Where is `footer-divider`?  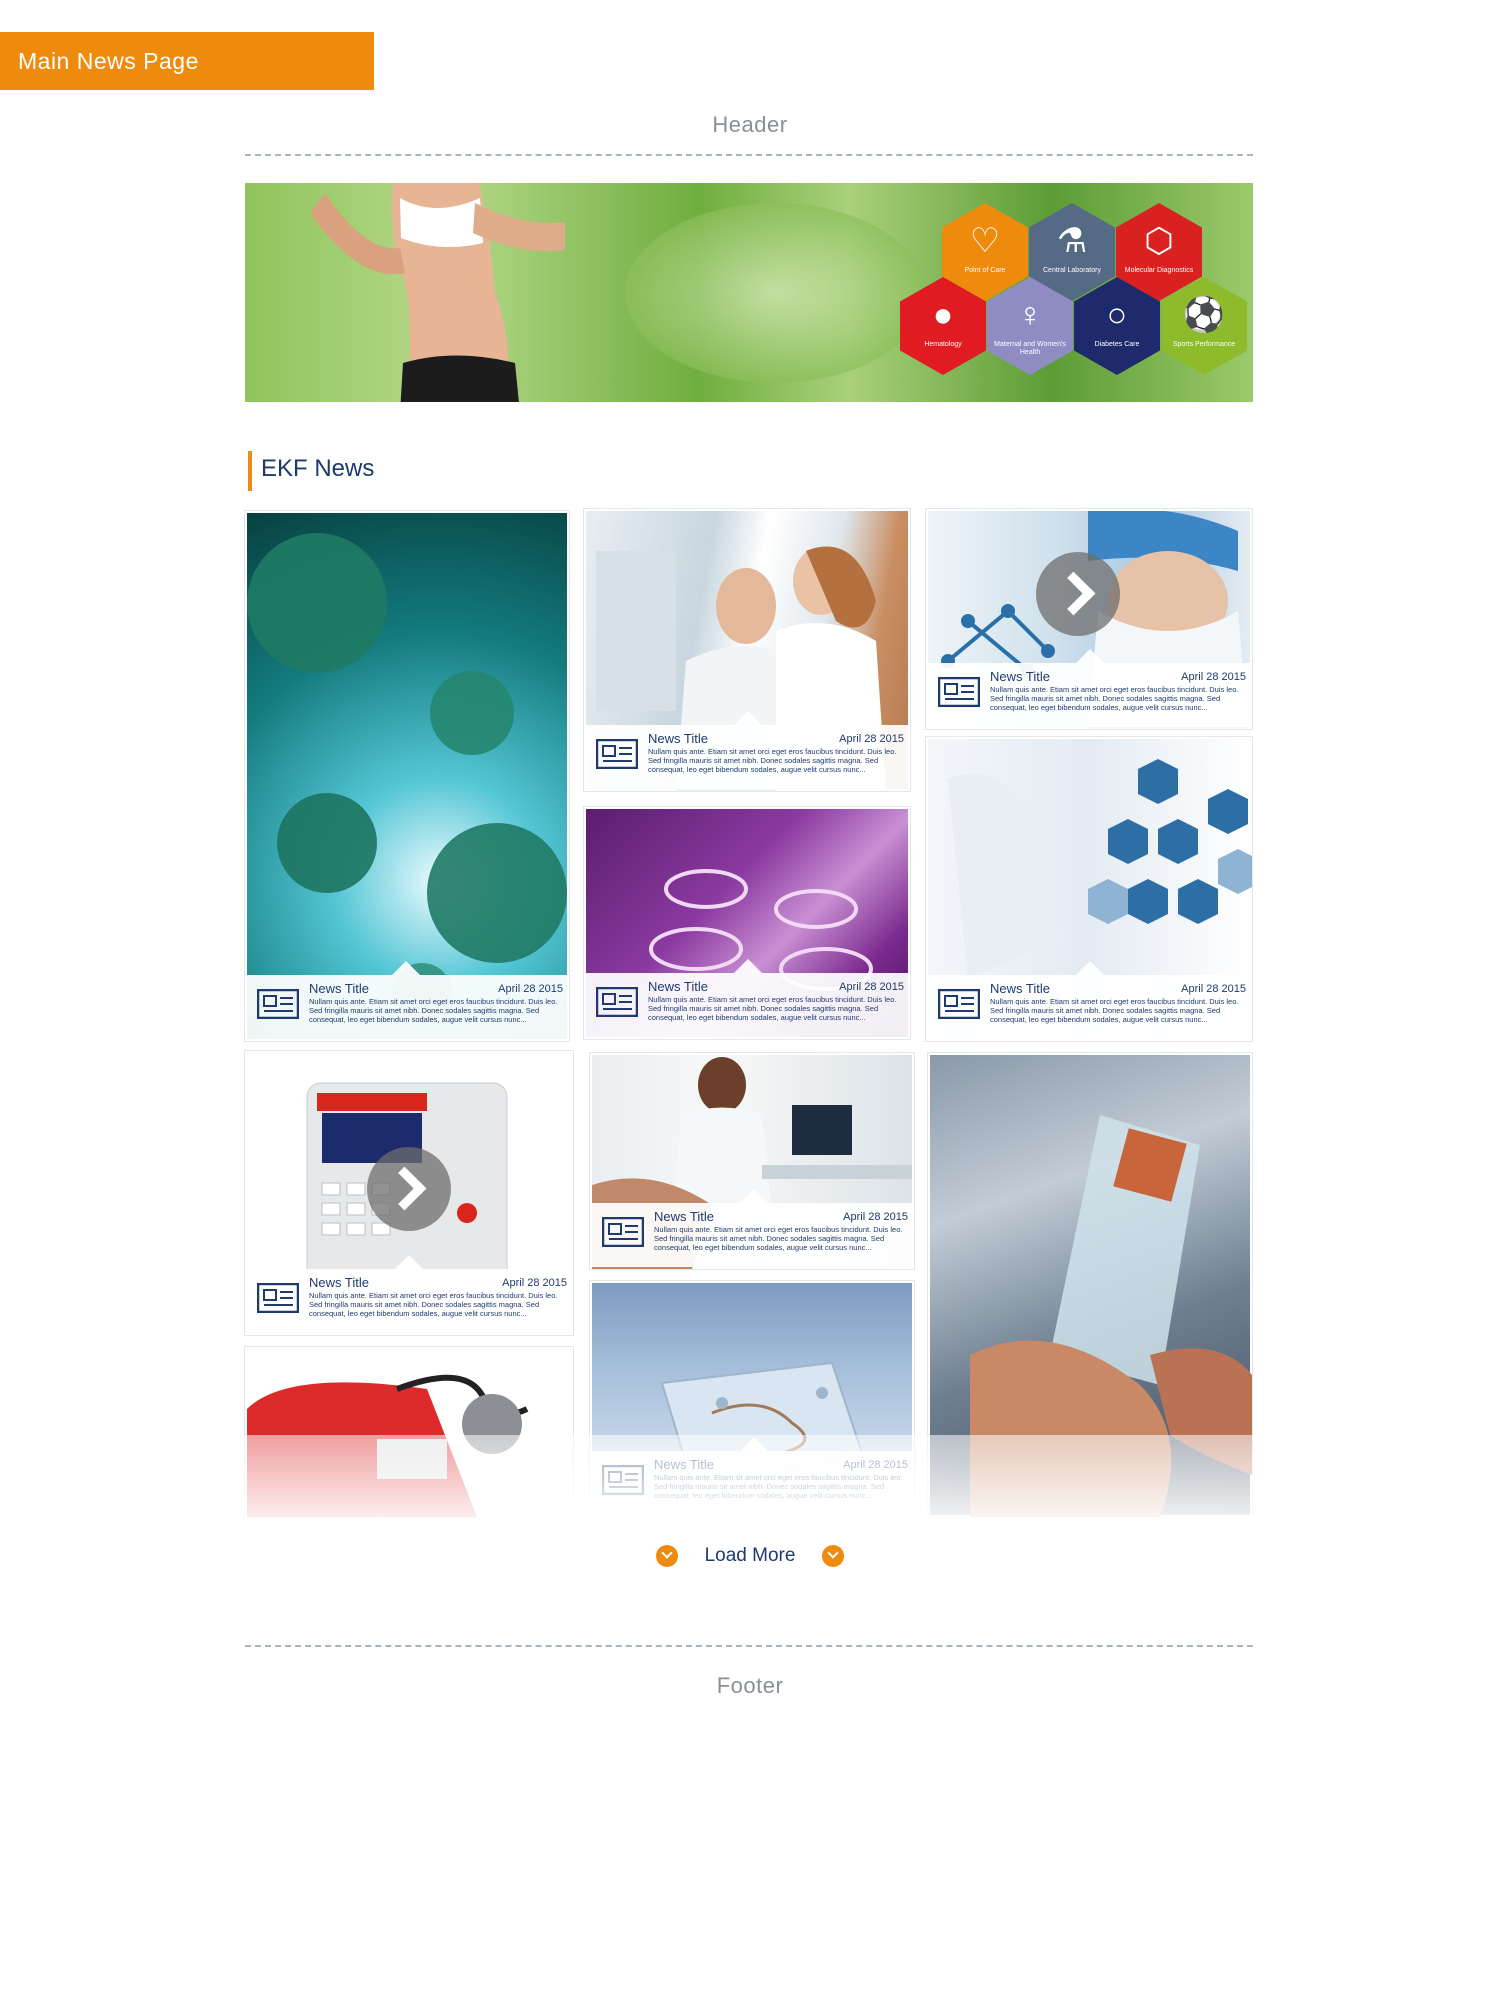 footer-divider is located at coordinates (749, 1646).